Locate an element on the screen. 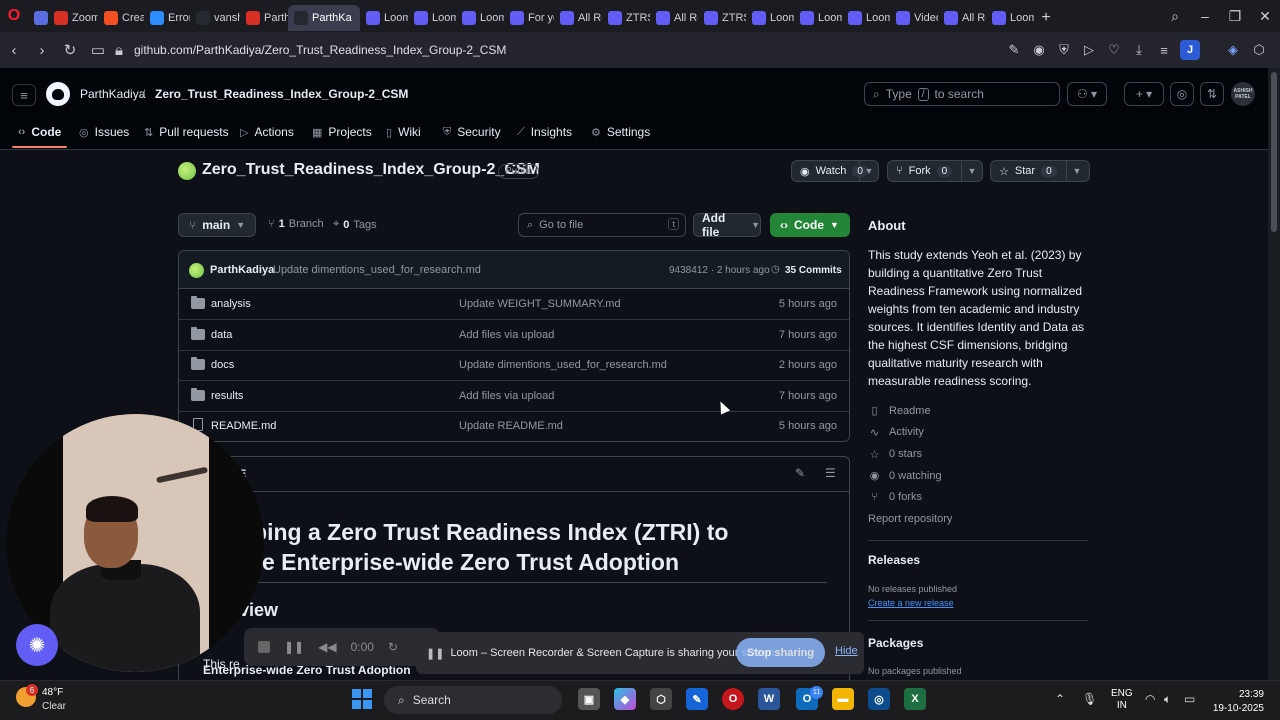 The image size is (1280, 720). close-icon: ✕ is located at coordinates (1265, 16).